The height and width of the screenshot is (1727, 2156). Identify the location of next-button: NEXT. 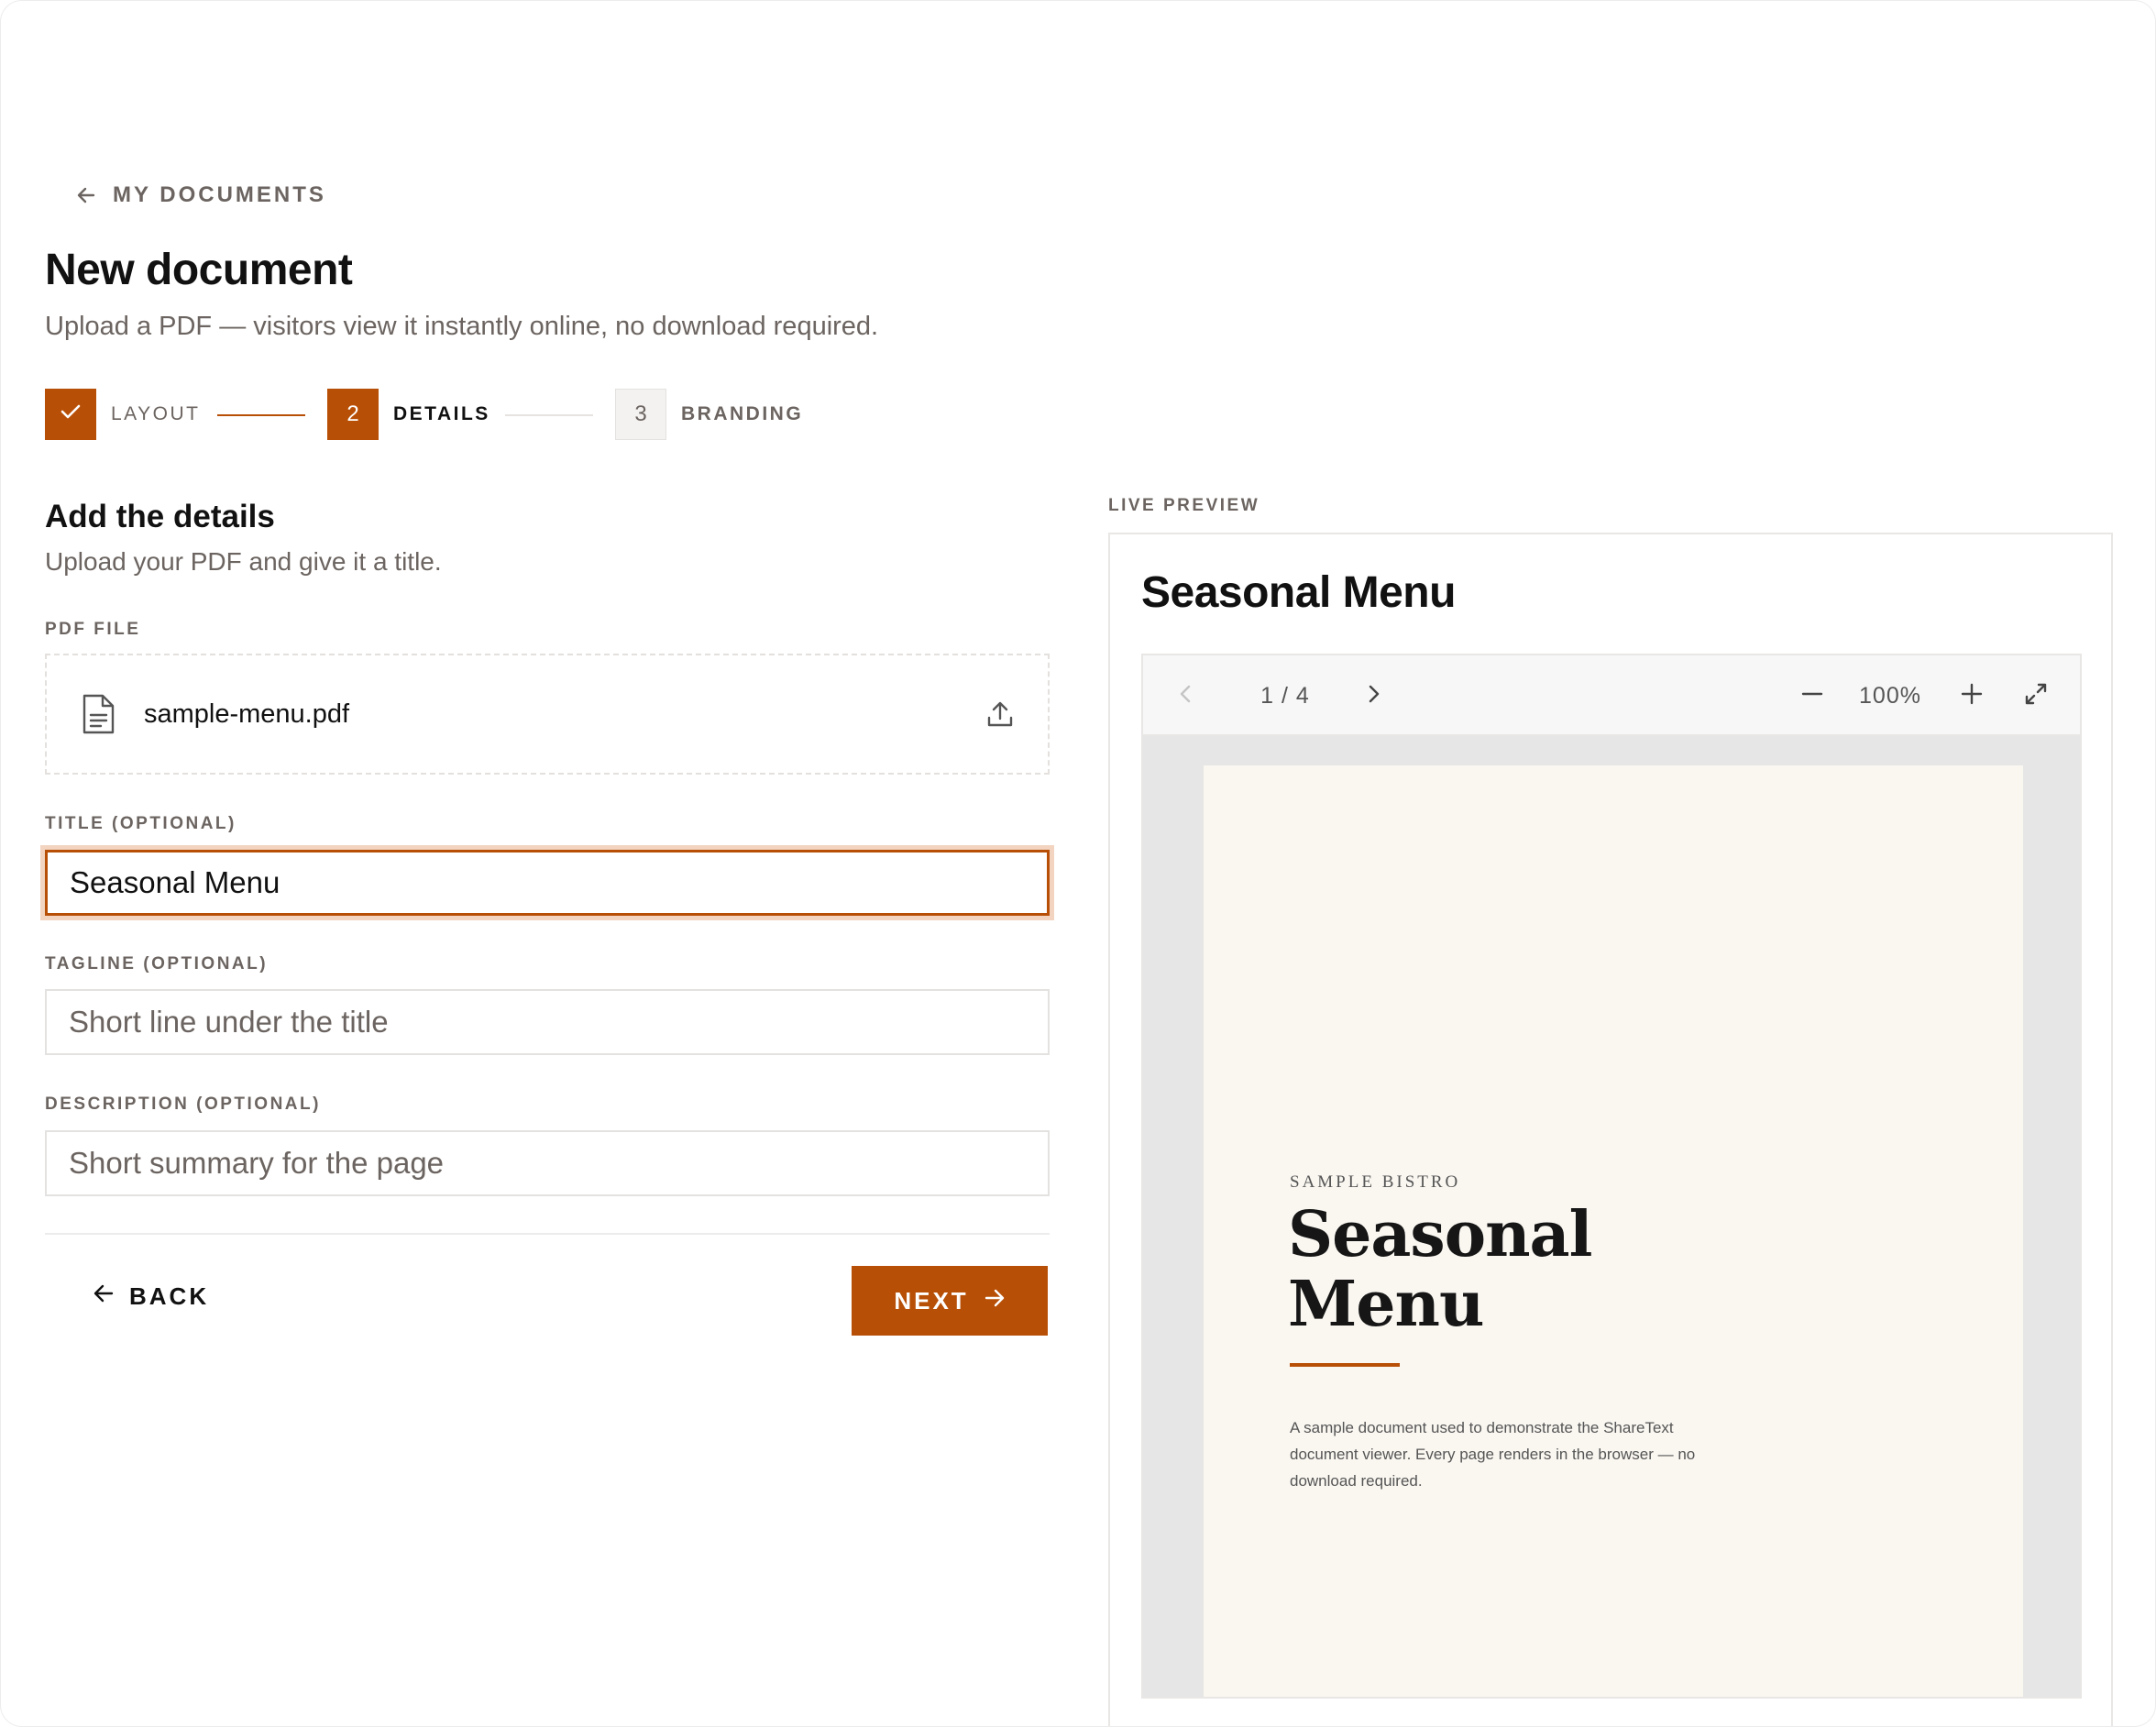
(950, 1301).